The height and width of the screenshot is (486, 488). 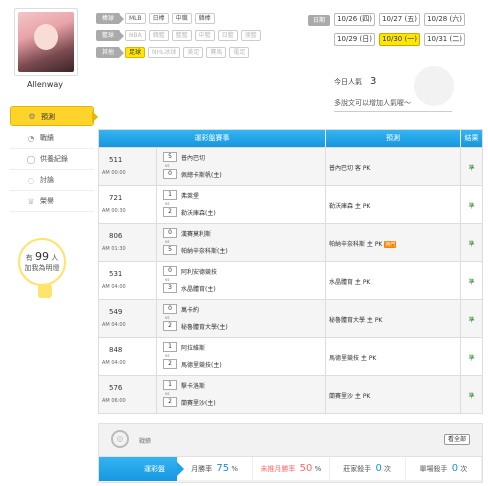 I want to click on chip-nbl: 澳籃, so click(x=250, y=35).